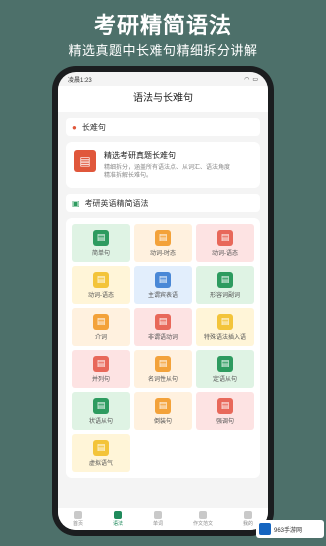  What do you see at coordinates (162, 25) in the screenshot?
I see `promo-title: 考研精简语法` at bounding box center [162, 25].